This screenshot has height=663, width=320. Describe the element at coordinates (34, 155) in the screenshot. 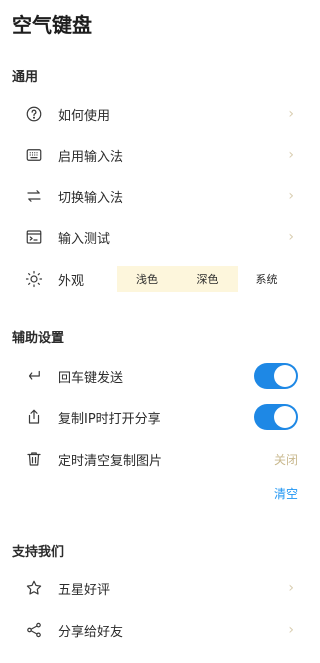

I see `keyboard-icon` at that location.